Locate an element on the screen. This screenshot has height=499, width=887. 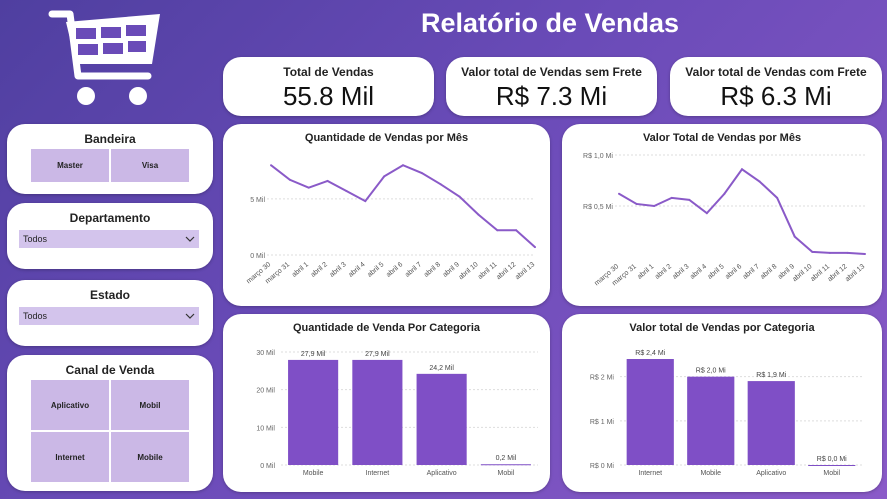
slicer-bandeira: Bandeira Master Visa is located at coordinates (110, 159).